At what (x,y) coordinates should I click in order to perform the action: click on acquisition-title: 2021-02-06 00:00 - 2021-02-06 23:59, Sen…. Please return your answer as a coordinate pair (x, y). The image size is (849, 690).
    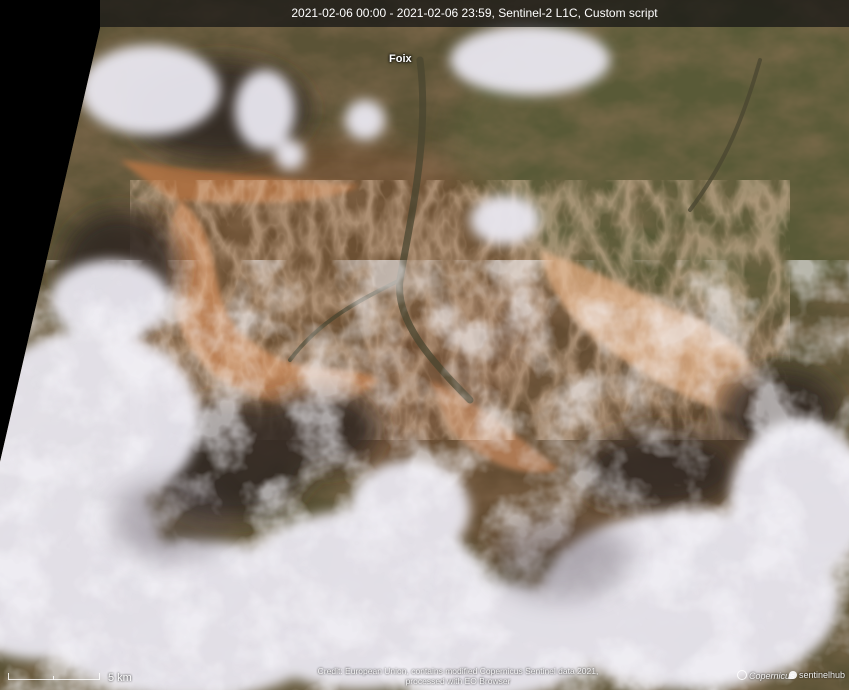
    Looking at the image, I should click on (474, 13).